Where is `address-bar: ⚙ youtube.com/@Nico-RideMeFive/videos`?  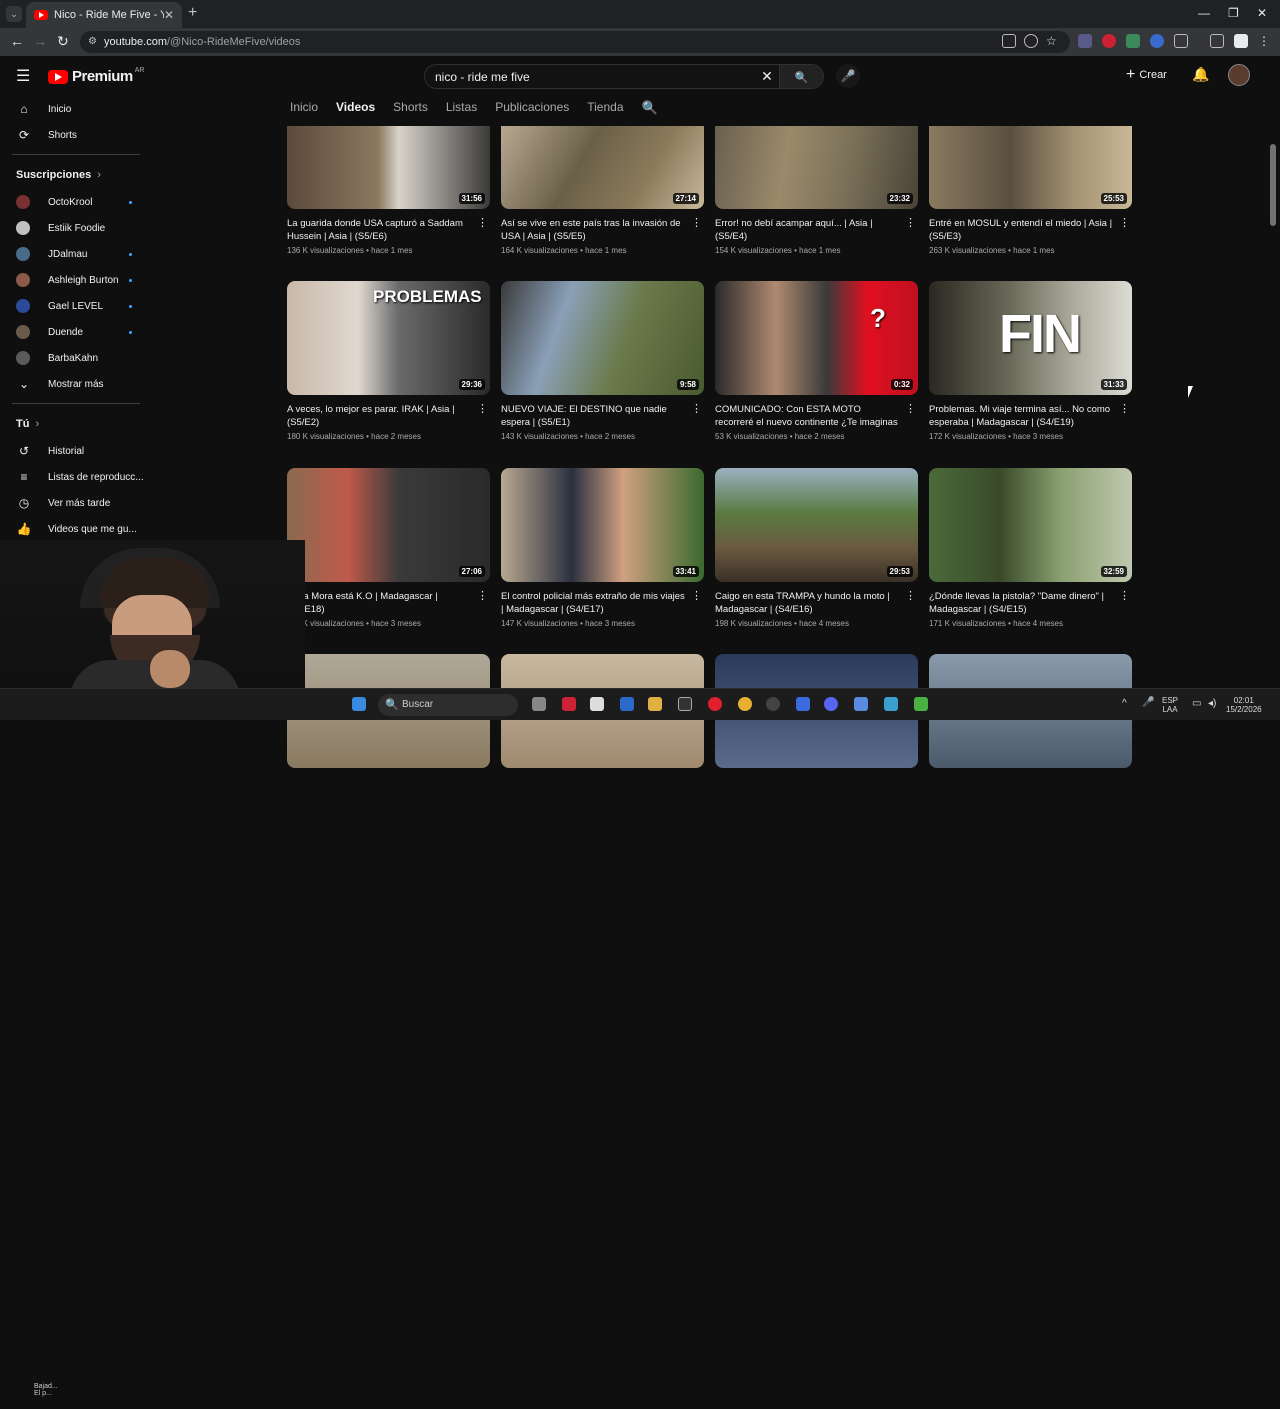 address-bar: ⚙ youtube.com/@Nico-RideMeFive/videos is located at coordinates (575, 42).